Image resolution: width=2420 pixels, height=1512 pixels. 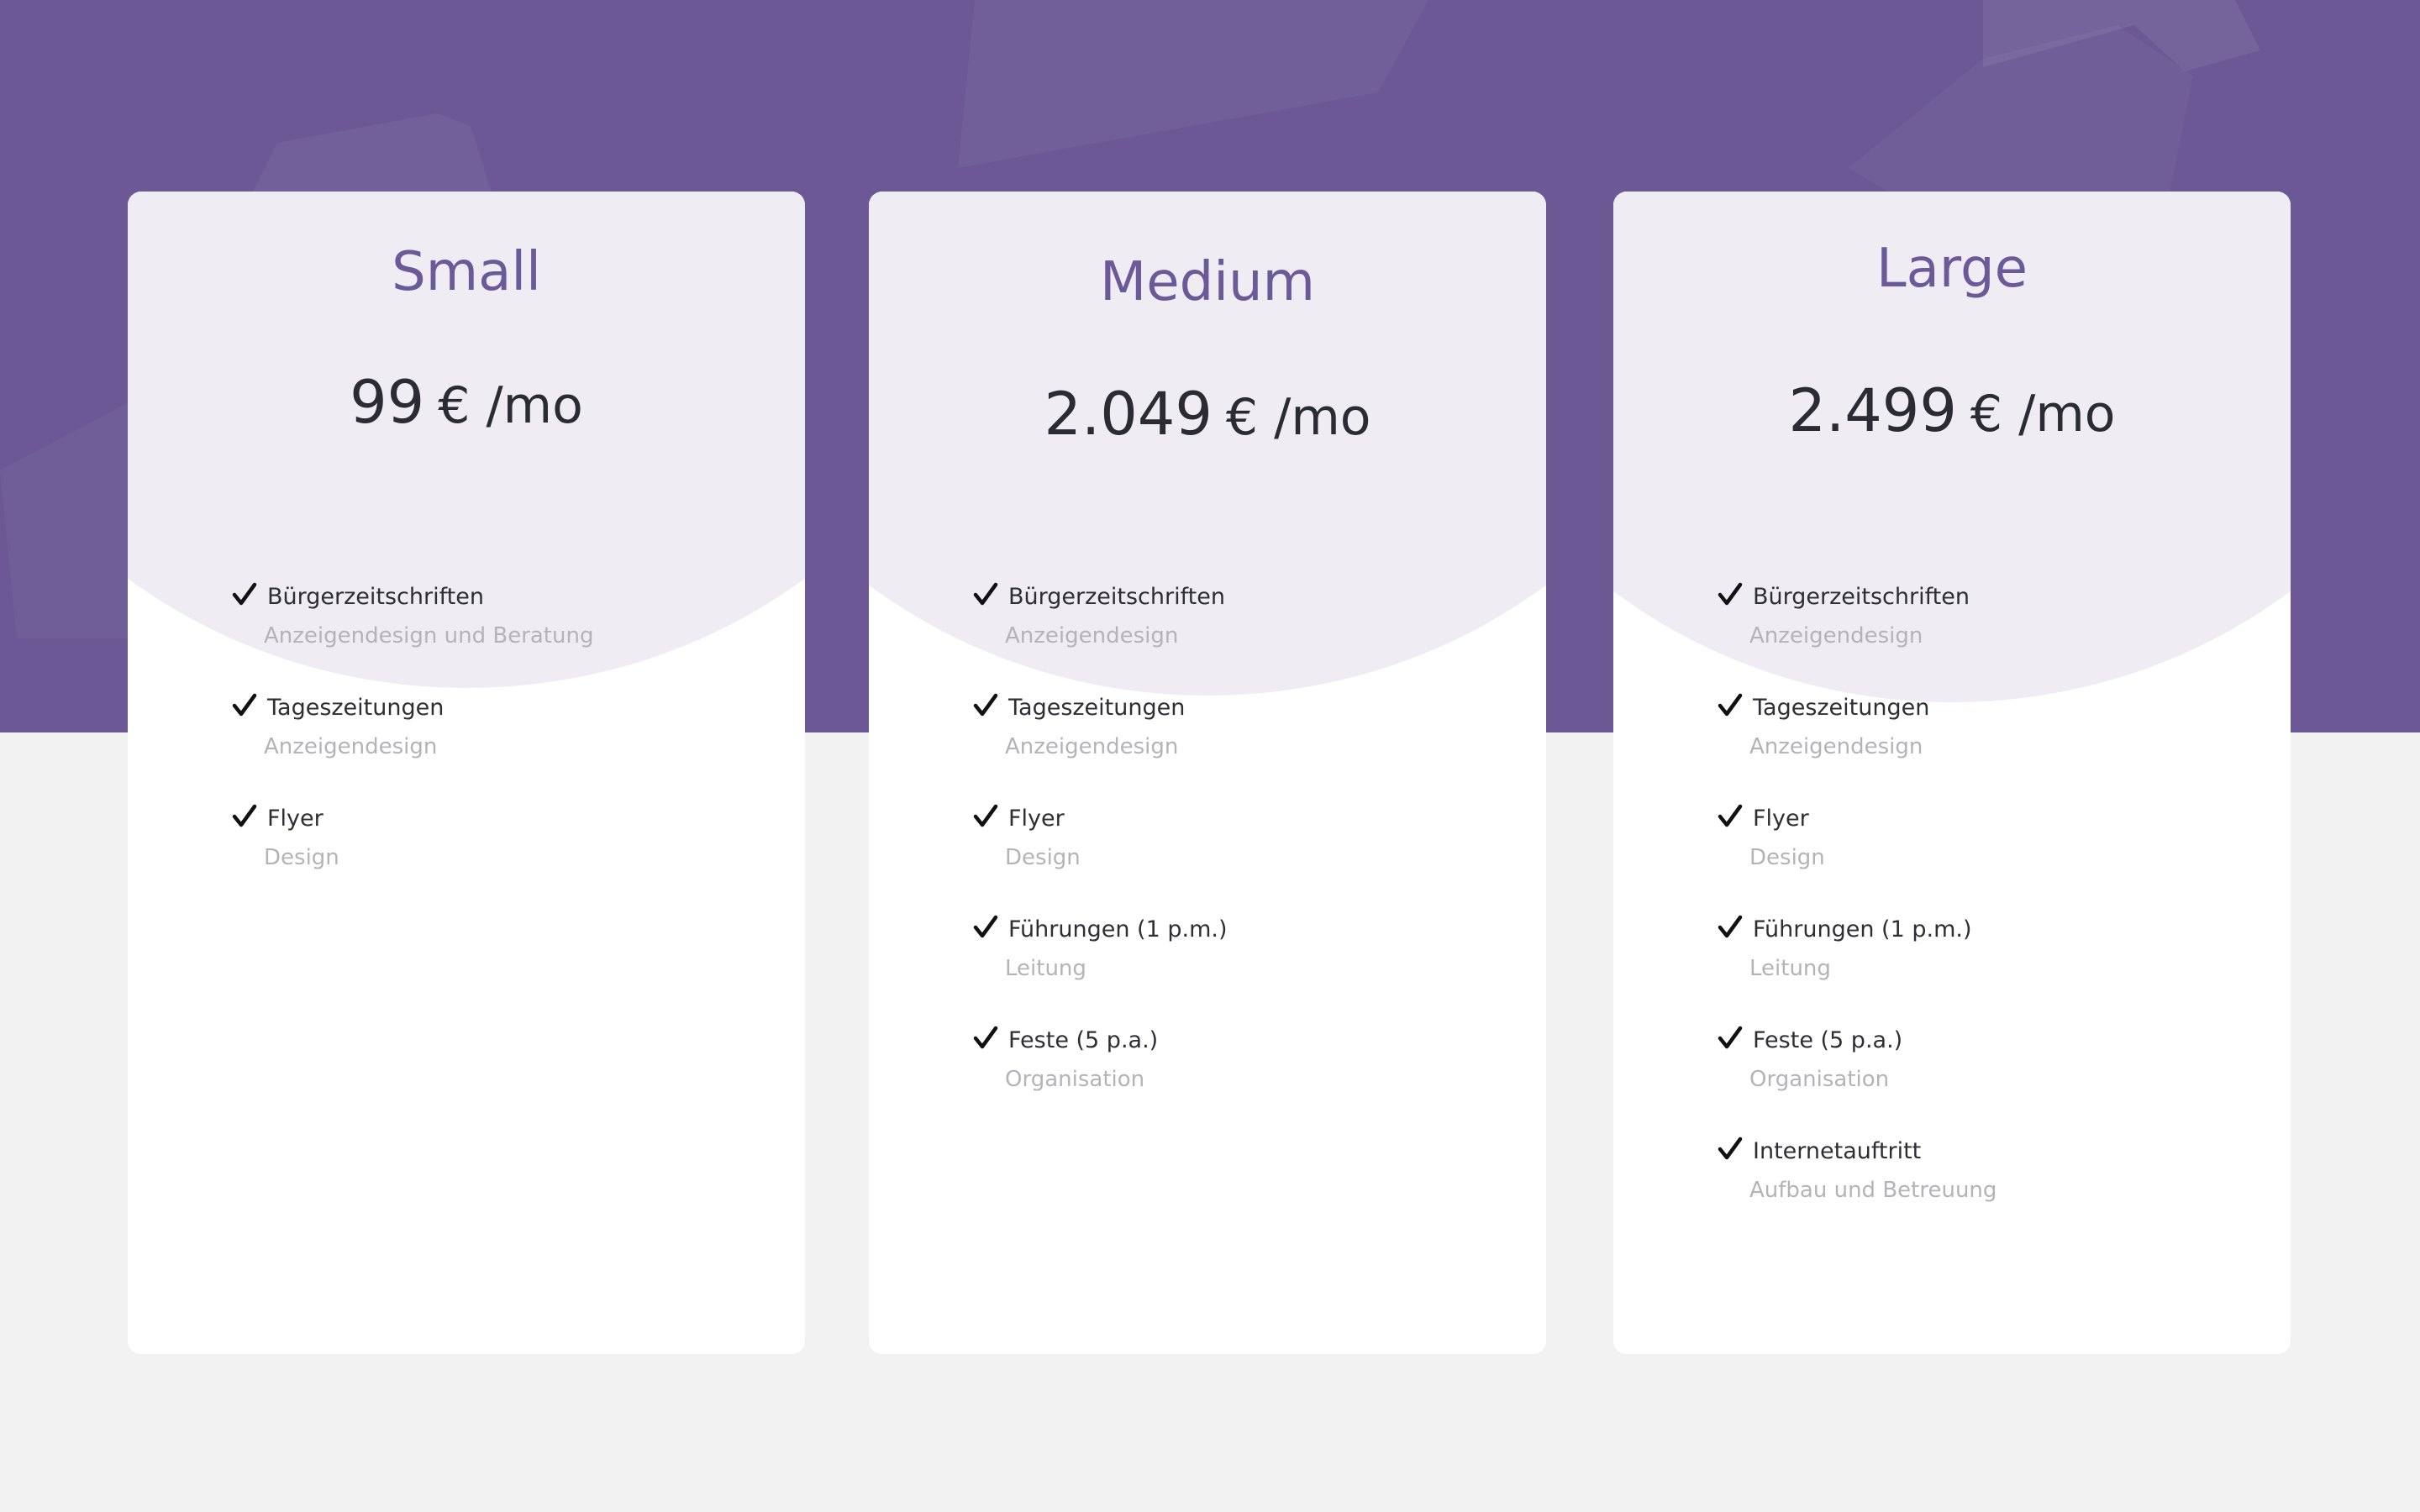 What do you see at coordinates (1873, 1190) in the screenshot?
I see `feature-subtitle: Aufbau und Betreuung` at bounding box center [1873, 1190].